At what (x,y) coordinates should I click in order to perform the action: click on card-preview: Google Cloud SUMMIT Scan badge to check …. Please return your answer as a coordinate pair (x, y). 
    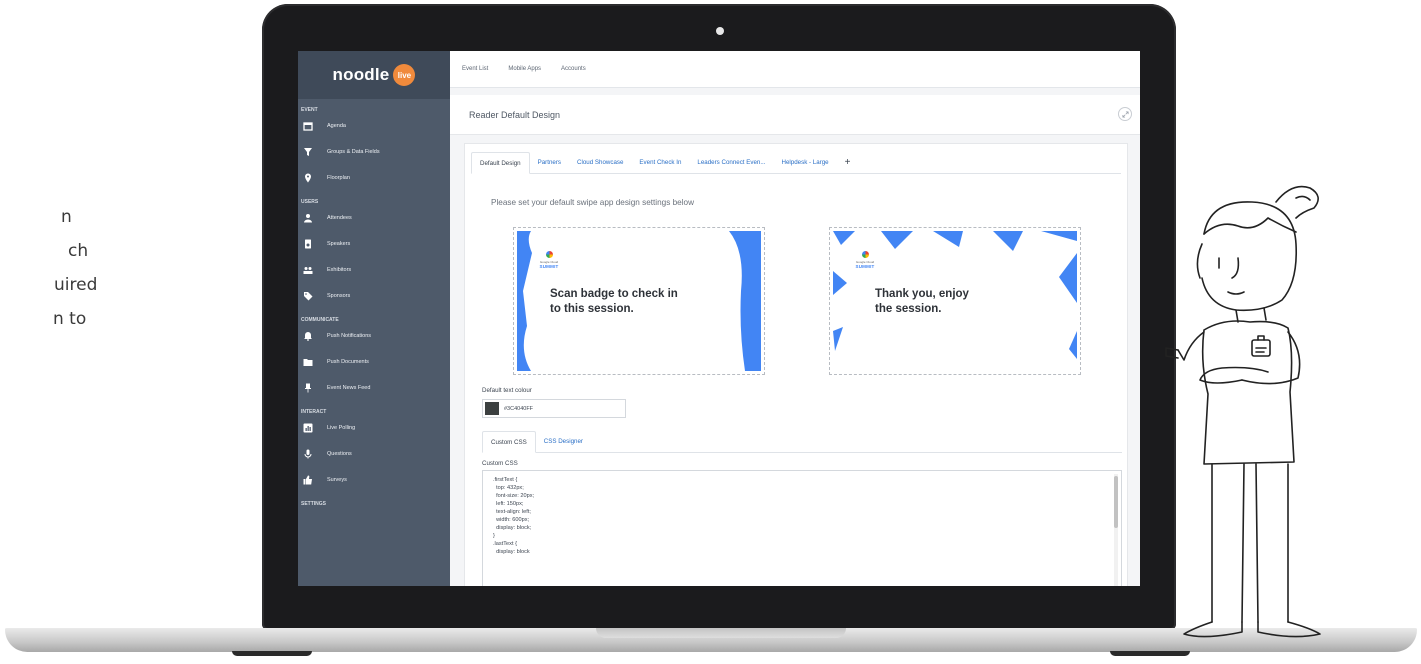
    Looking at the image, I should click on (639, 301).